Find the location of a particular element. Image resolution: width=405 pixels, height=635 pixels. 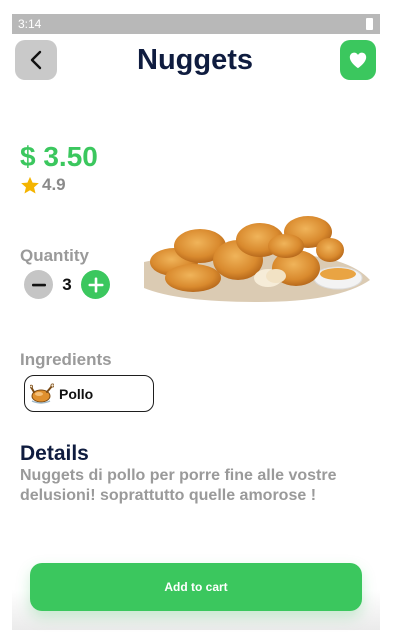

plus-icon is located at coordinates (95, 284).